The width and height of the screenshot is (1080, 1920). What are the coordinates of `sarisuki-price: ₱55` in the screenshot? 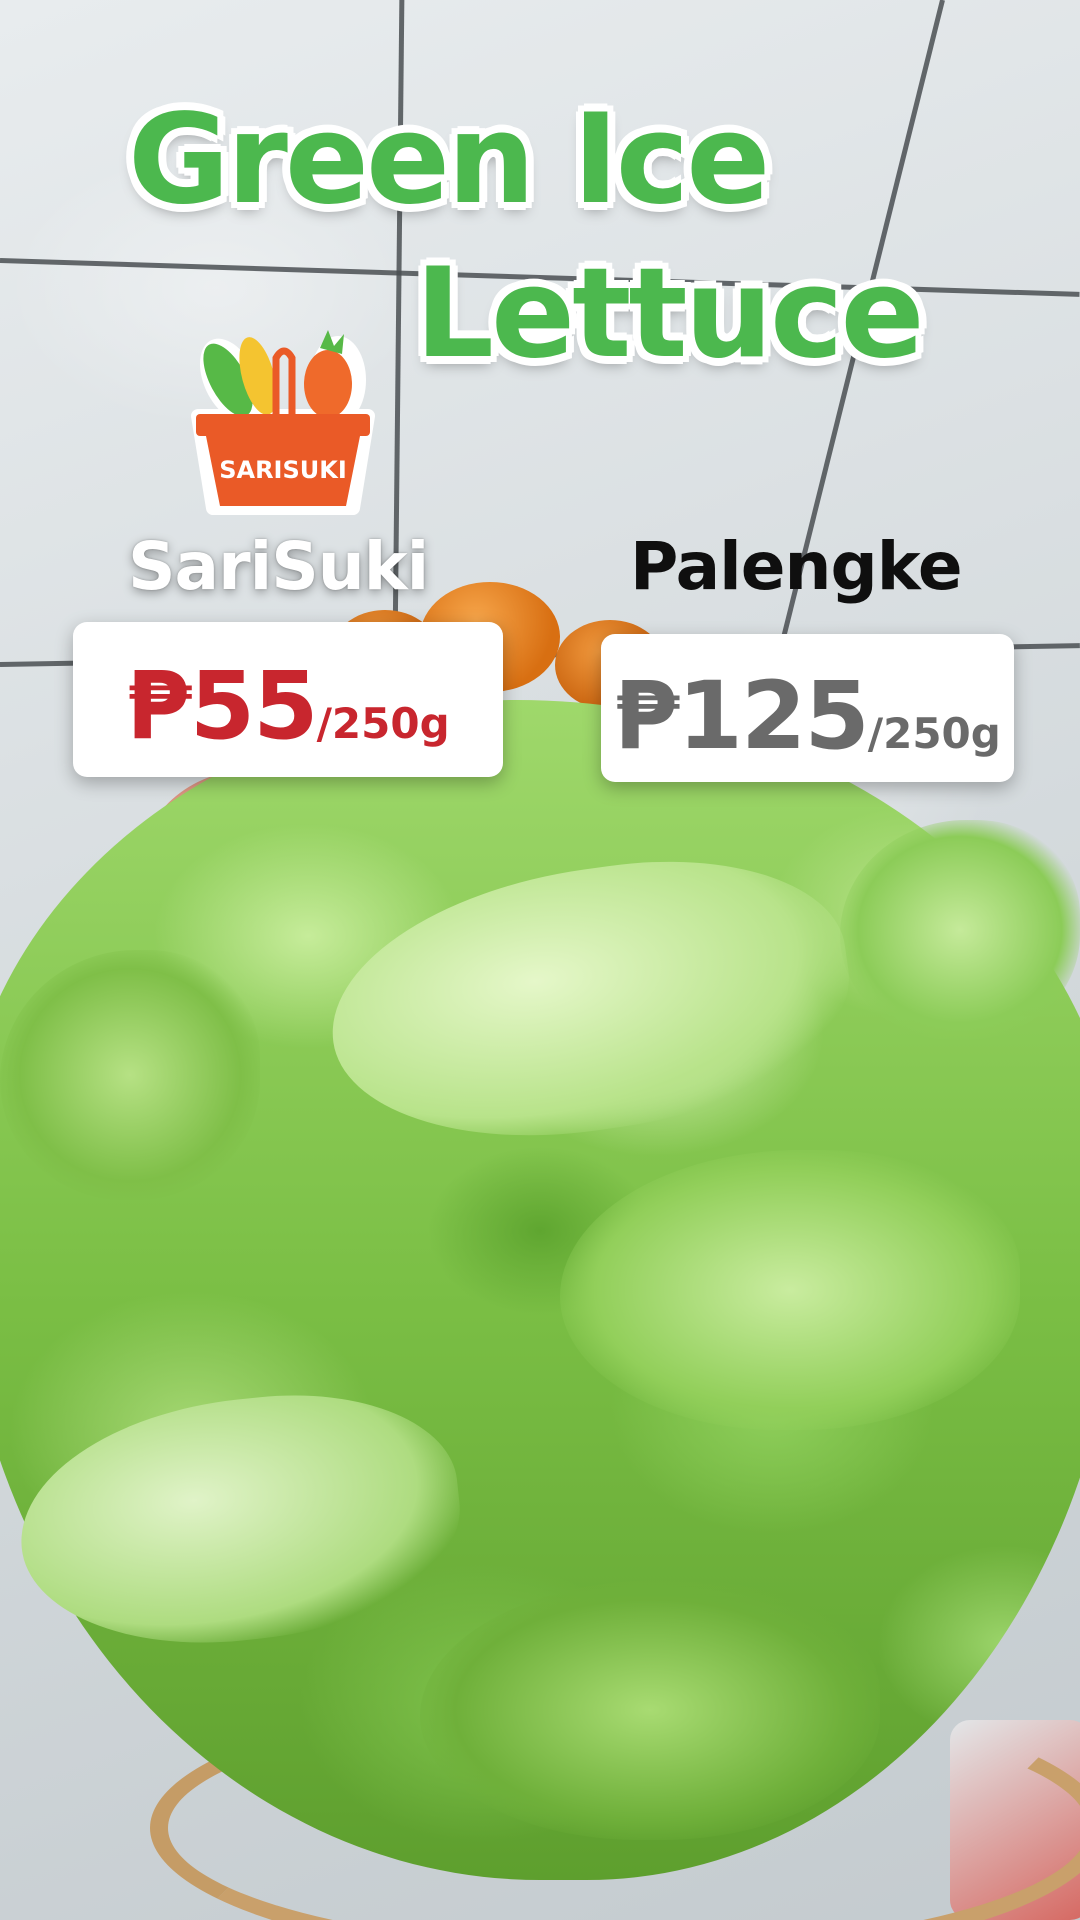 It's located at (222, 706).